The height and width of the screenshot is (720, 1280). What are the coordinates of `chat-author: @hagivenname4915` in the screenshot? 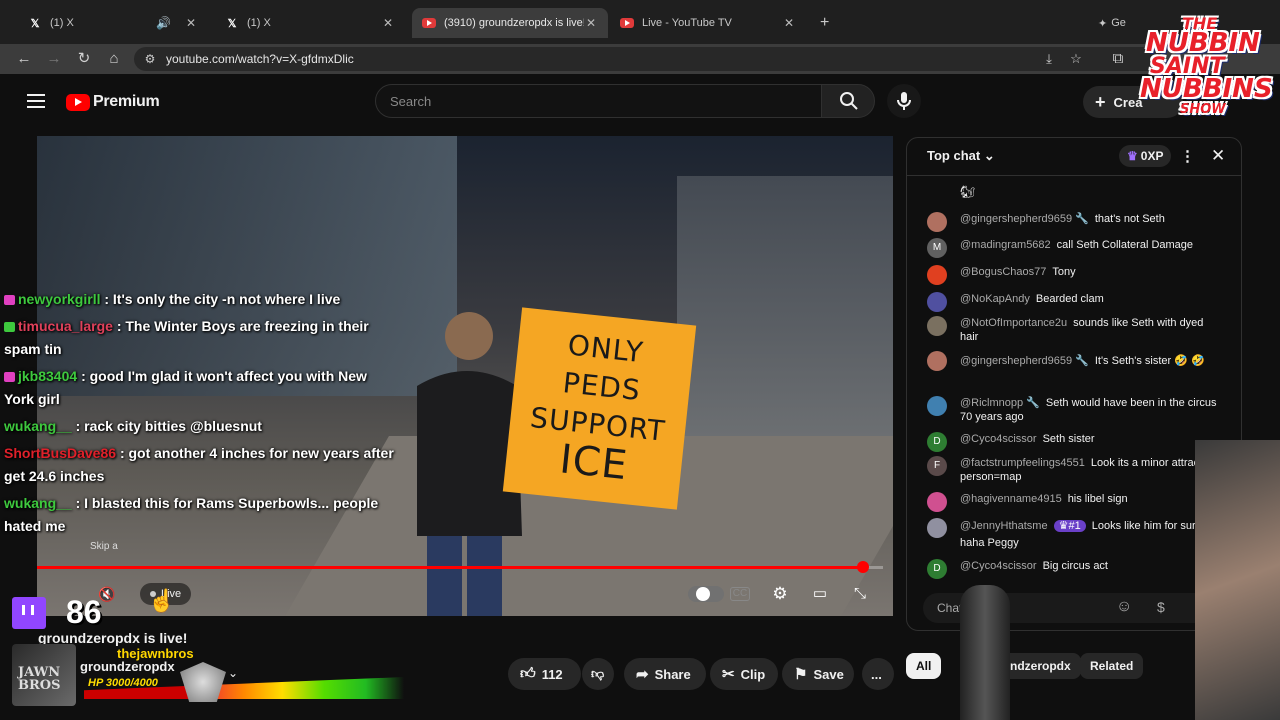 It's located at (1011, 499).